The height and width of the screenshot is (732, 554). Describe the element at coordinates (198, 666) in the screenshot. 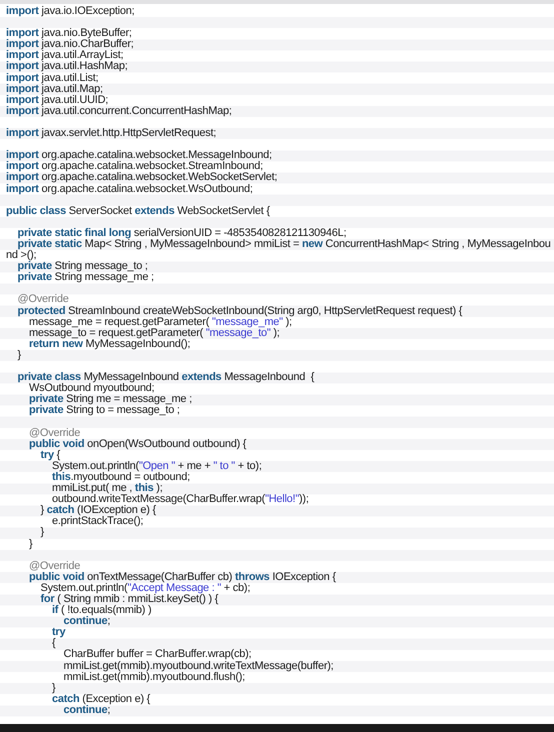

I see `code-line: mmiList.get(mmib).myoutbound.writeTextMessage(buffer);` at that location.